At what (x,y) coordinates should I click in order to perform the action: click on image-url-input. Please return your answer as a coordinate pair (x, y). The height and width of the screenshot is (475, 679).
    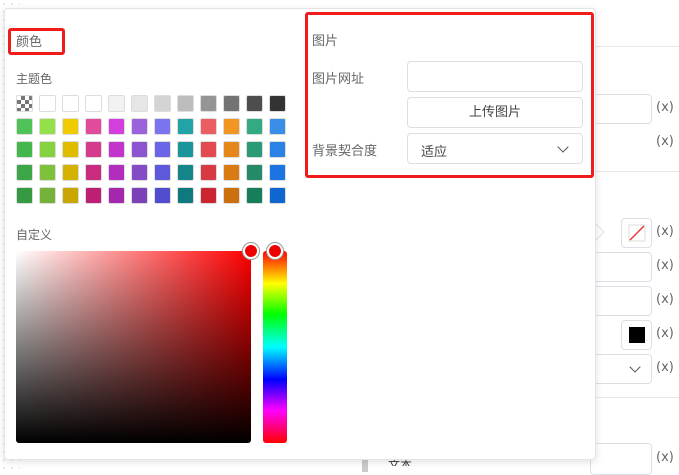
    Looking at the image, I should click on (495, 76).